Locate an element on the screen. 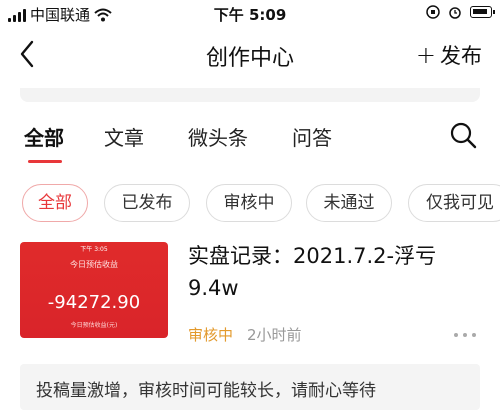 This screenshot has height=416, width=500. active-tab-indicator is located at coordinates (45, 161).